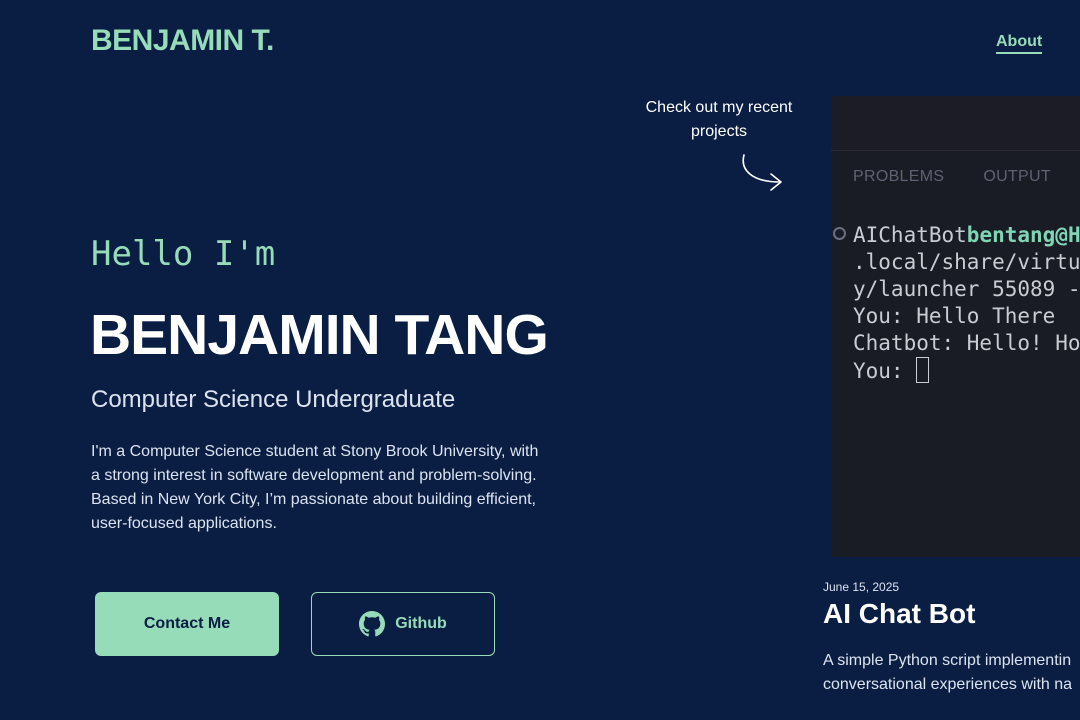 The width and height of the screenshot is (1080, 720). Describe the element at coordinates (839, 233) in the screenshot. I see `circle-status-icon` at that location.